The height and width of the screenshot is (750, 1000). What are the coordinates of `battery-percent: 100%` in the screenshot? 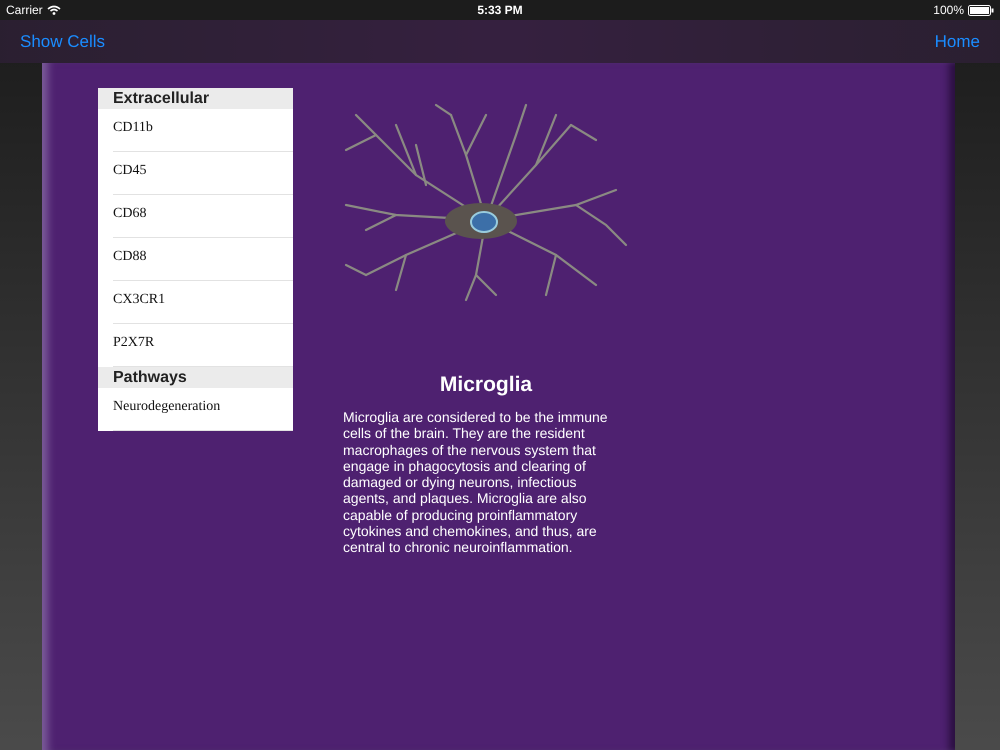 It's located at (948, 10).